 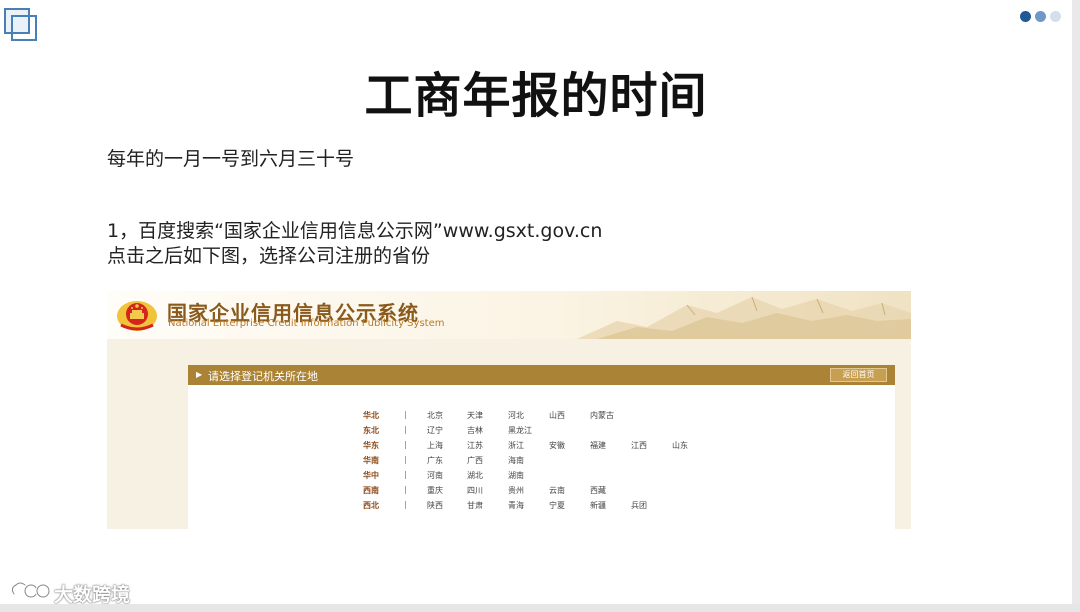 I want to click on province-link: 广东, so click(x=435, y=460).